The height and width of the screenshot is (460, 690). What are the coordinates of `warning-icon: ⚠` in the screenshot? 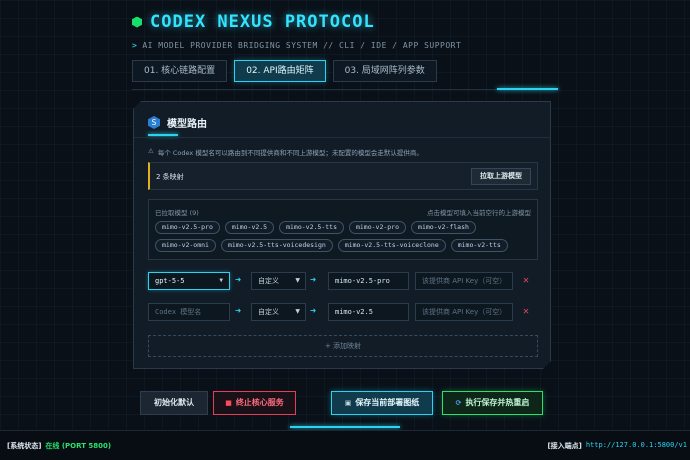 It's located at (151, 151).